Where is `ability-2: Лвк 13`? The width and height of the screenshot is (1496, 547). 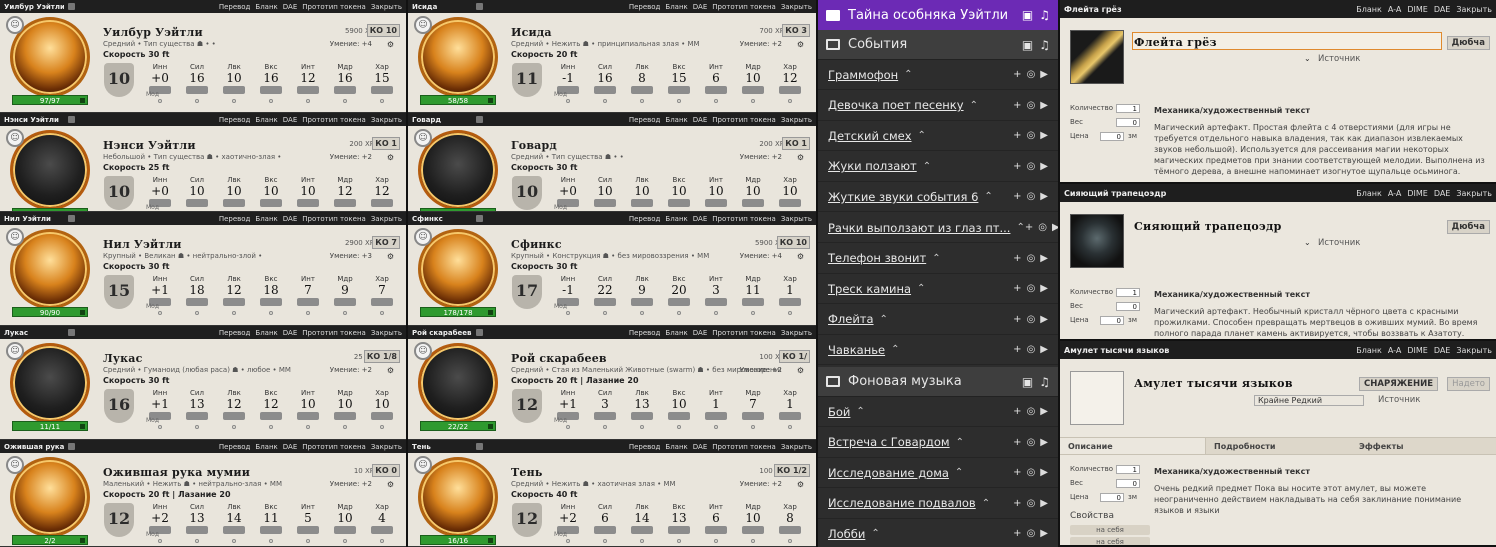 ability-2: Лвк 13 is located at coordinates (642, 409).